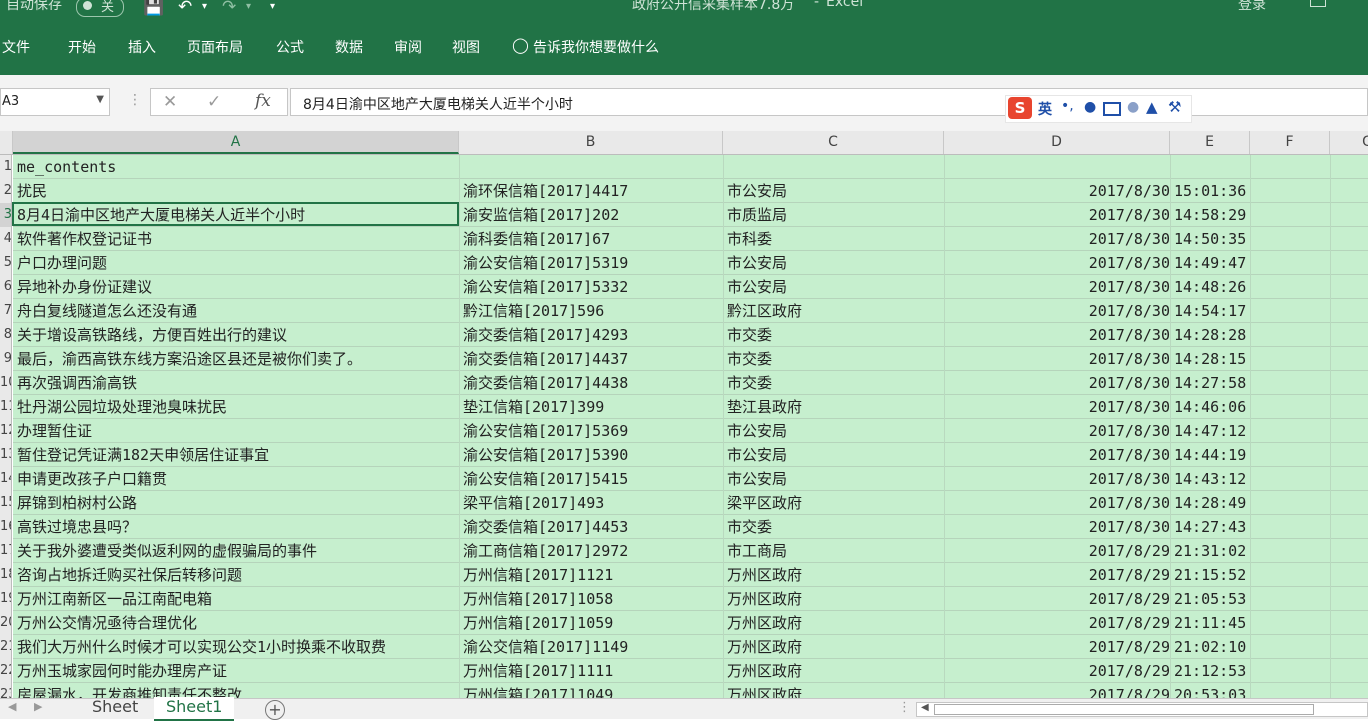  Describe the element at coordinates (237, 575) in the screenshot. I see `cell-title: 咨询占地拆迁购买社保后转移问题` at that location.